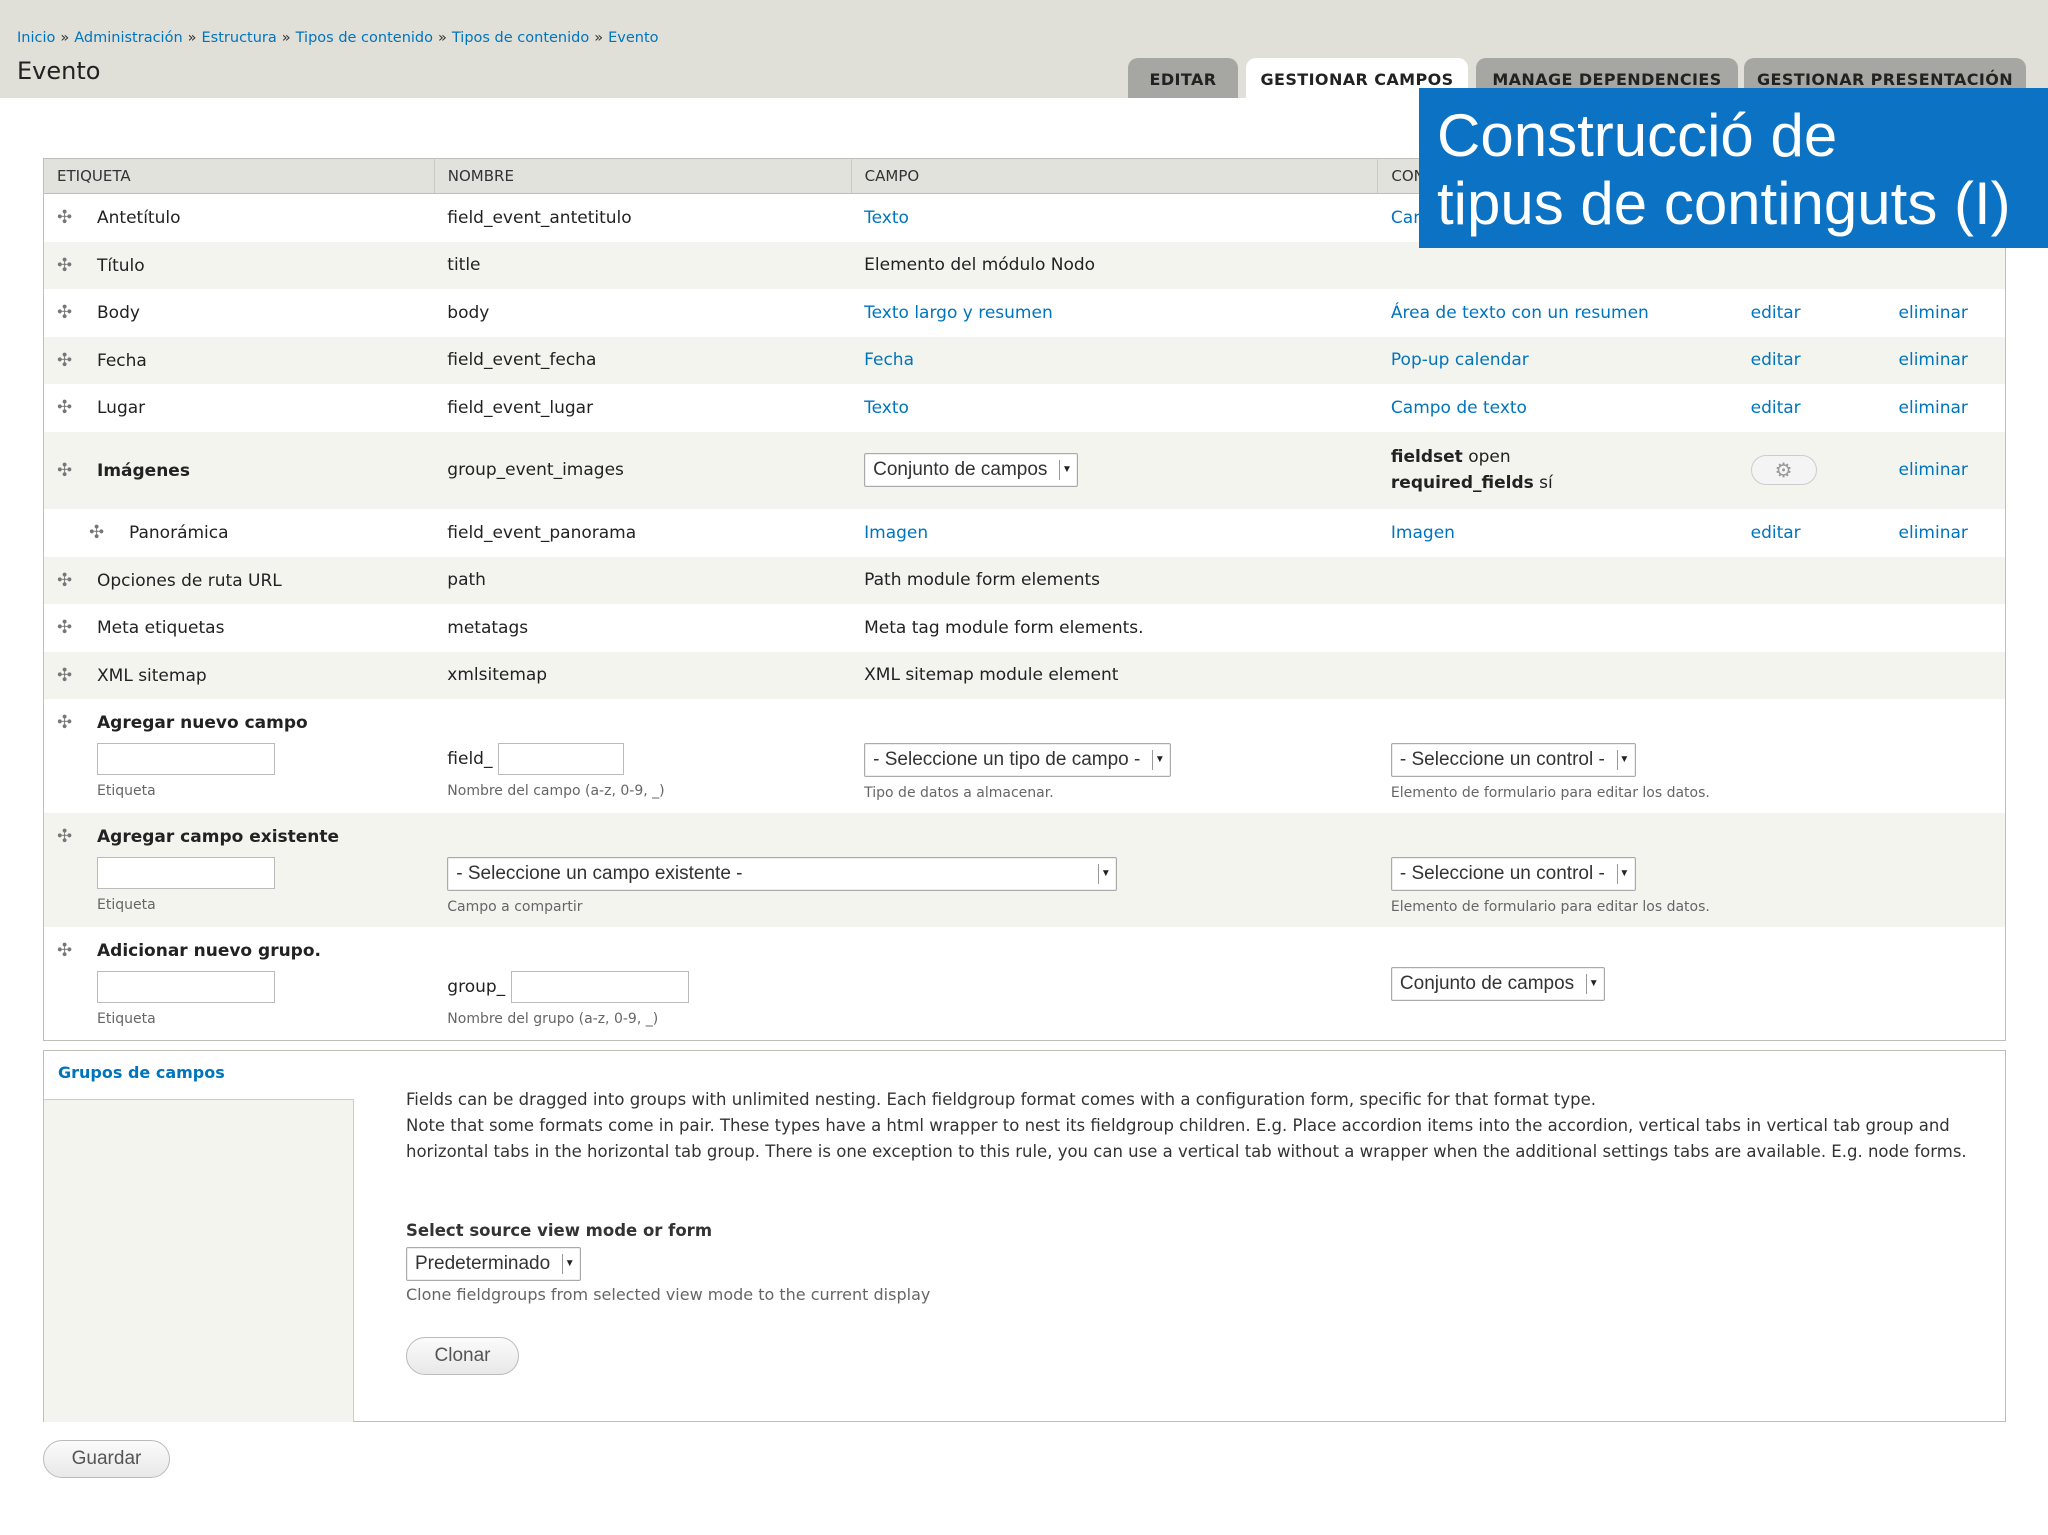 The image size is (2048, 1535). Describe the element at coordinates (1520, 313) in the screenshot. I see `widget-link: Área de texto con un resumen` at that location.